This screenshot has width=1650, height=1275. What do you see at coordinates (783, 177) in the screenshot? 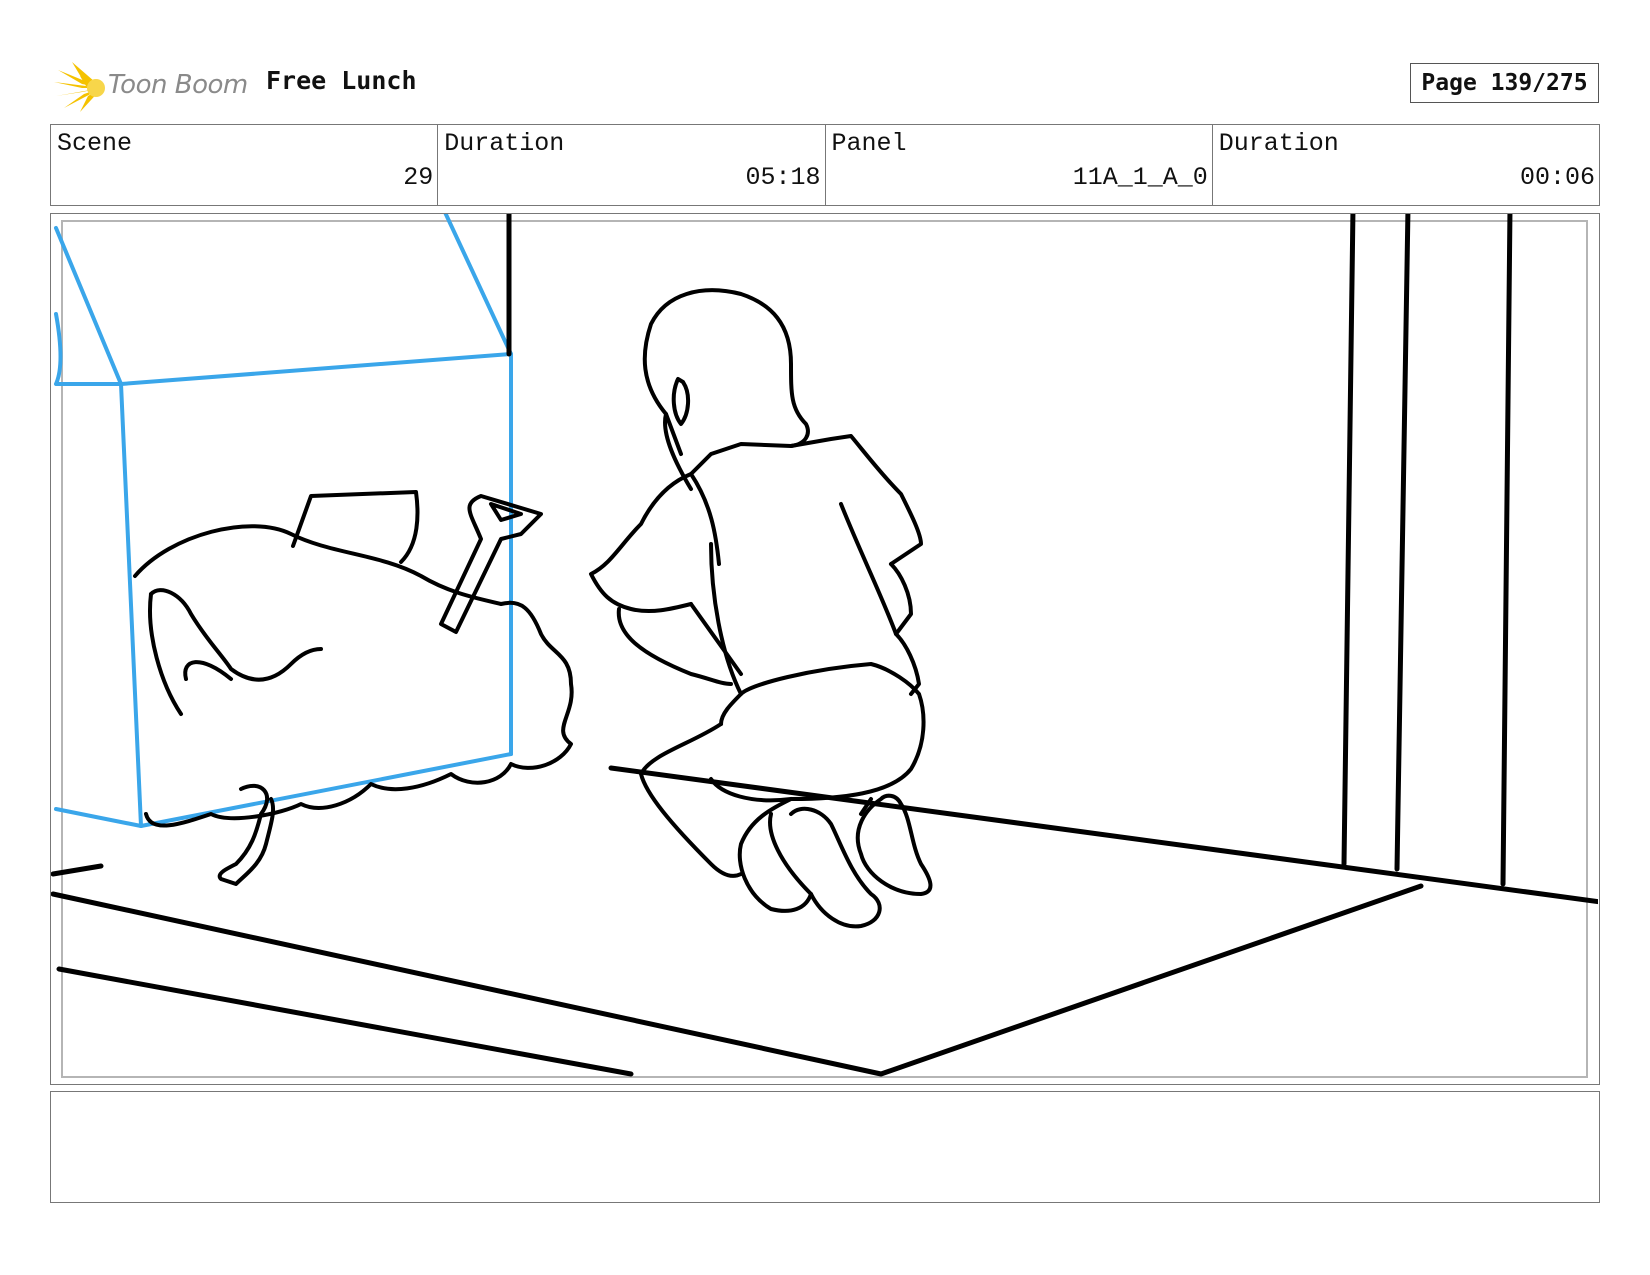
I see `scene-duration-value: 05:18` at bounding box center [783, 177].